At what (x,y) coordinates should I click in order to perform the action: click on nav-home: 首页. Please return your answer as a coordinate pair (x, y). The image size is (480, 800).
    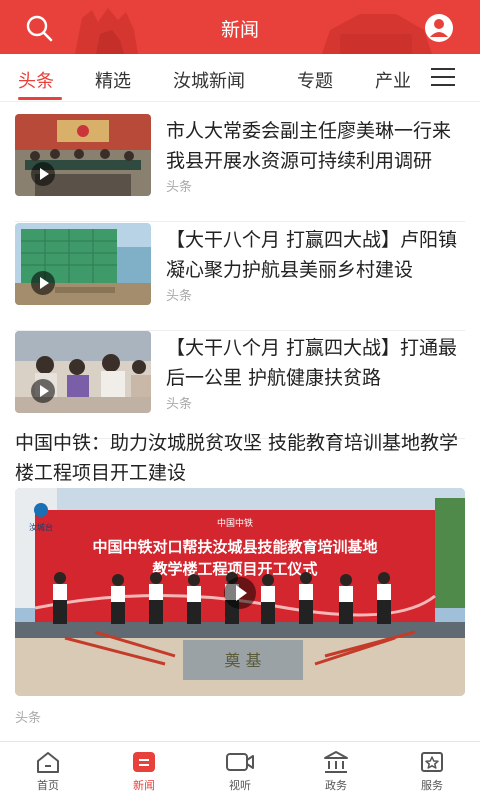
    Looking at the image, I should click on (48, 774).